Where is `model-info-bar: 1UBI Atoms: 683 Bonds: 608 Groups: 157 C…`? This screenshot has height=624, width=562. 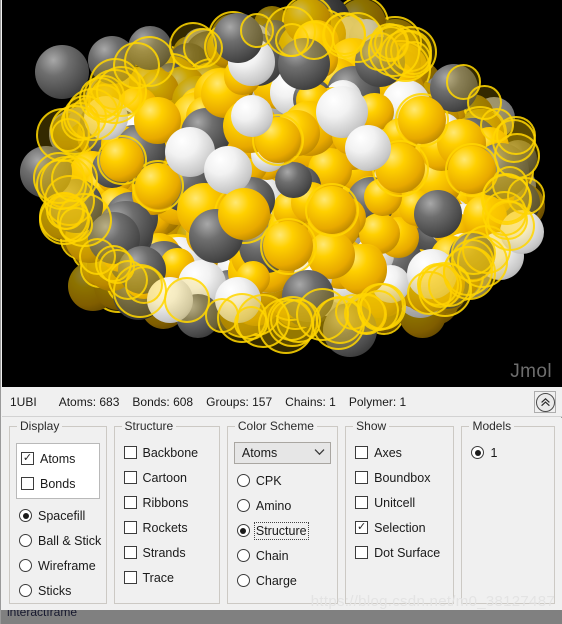
model-info-bar: 1UBI Atoms: 683 Bonds: 608 Groups: 157 C… is located at coordinates (282, 402).